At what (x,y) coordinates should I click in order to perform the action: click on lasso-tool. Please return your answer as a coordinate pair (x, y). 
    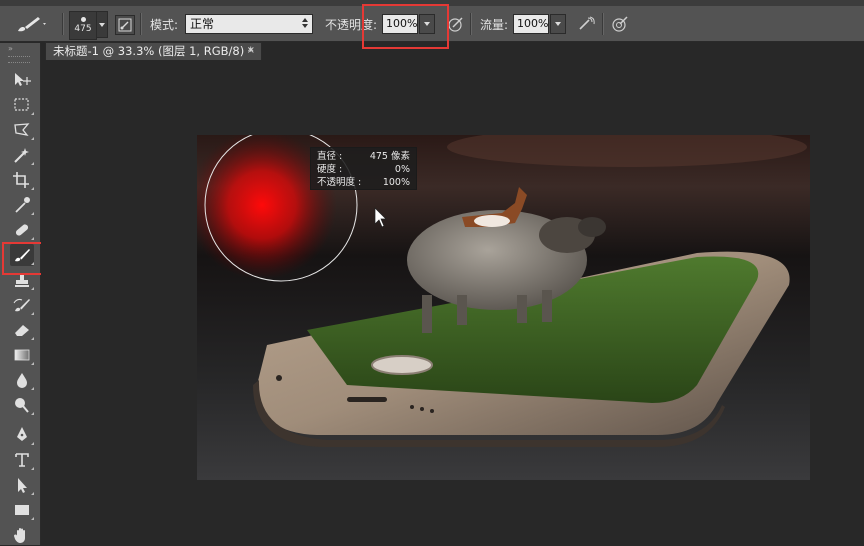
    Looking at the image, I should click on (22, 130).